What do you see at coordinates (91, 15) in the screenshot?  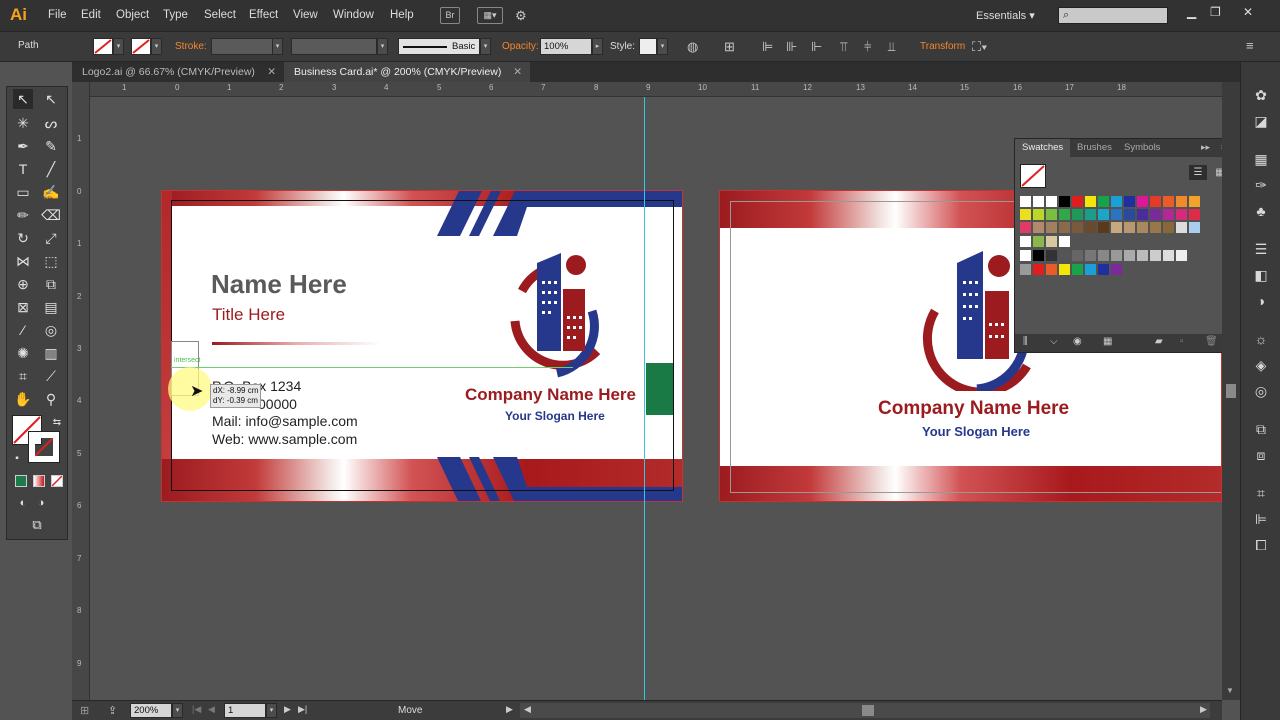 I see `menu-edit: Edit` at bounding box center [91, 15].